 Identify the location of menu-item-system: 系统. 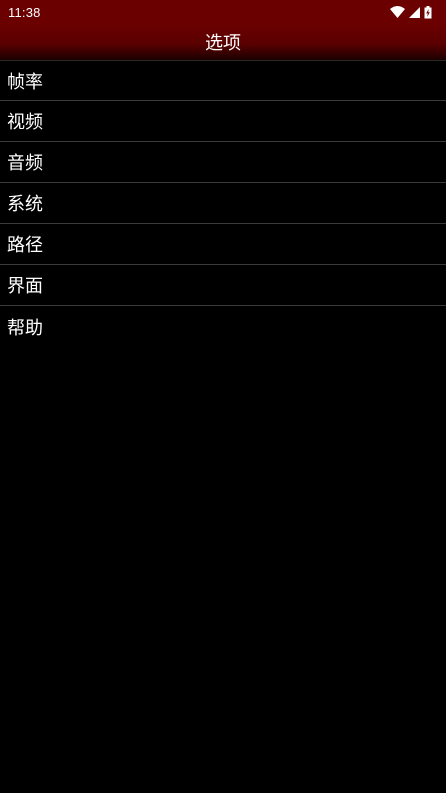
(223, 203).